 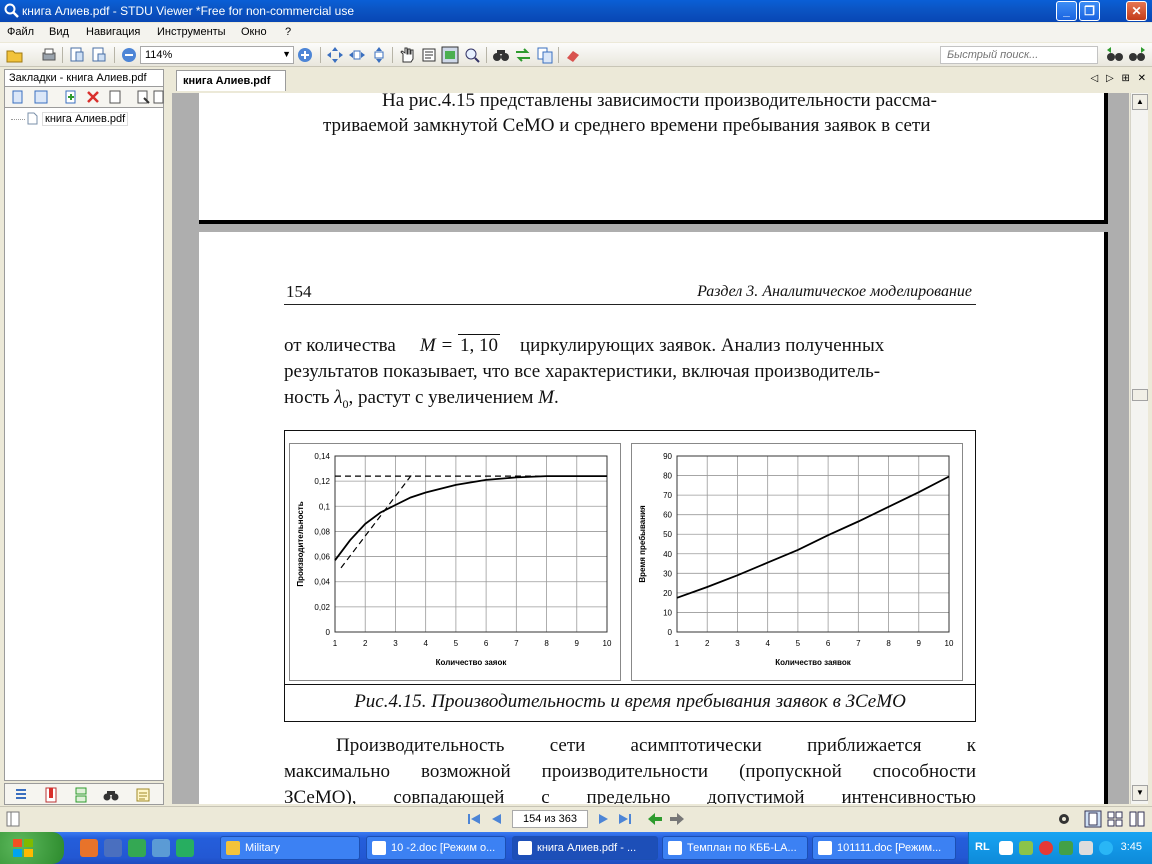 I want to click on page-fit-icon, so click(x=99, y=55).